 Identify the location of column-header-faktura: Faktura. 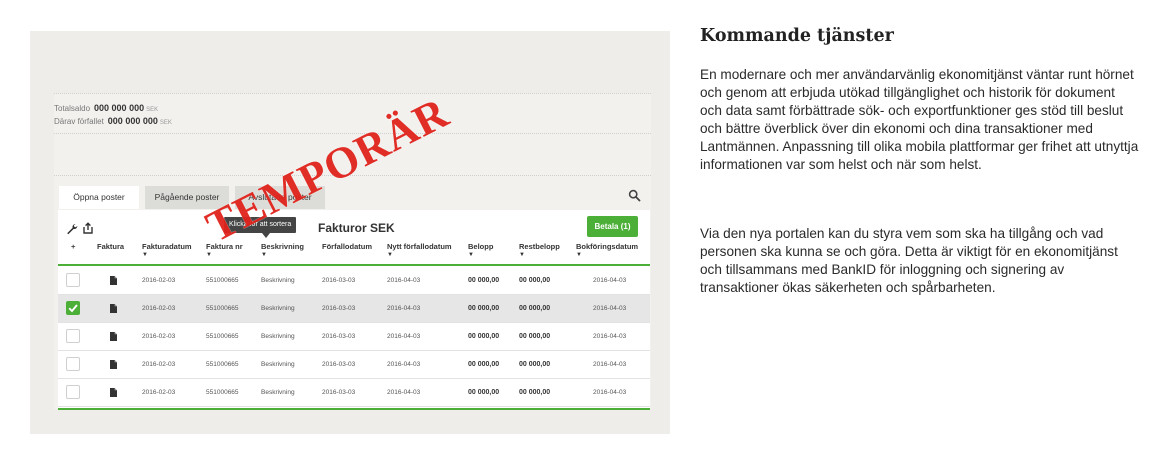
(110, 246).